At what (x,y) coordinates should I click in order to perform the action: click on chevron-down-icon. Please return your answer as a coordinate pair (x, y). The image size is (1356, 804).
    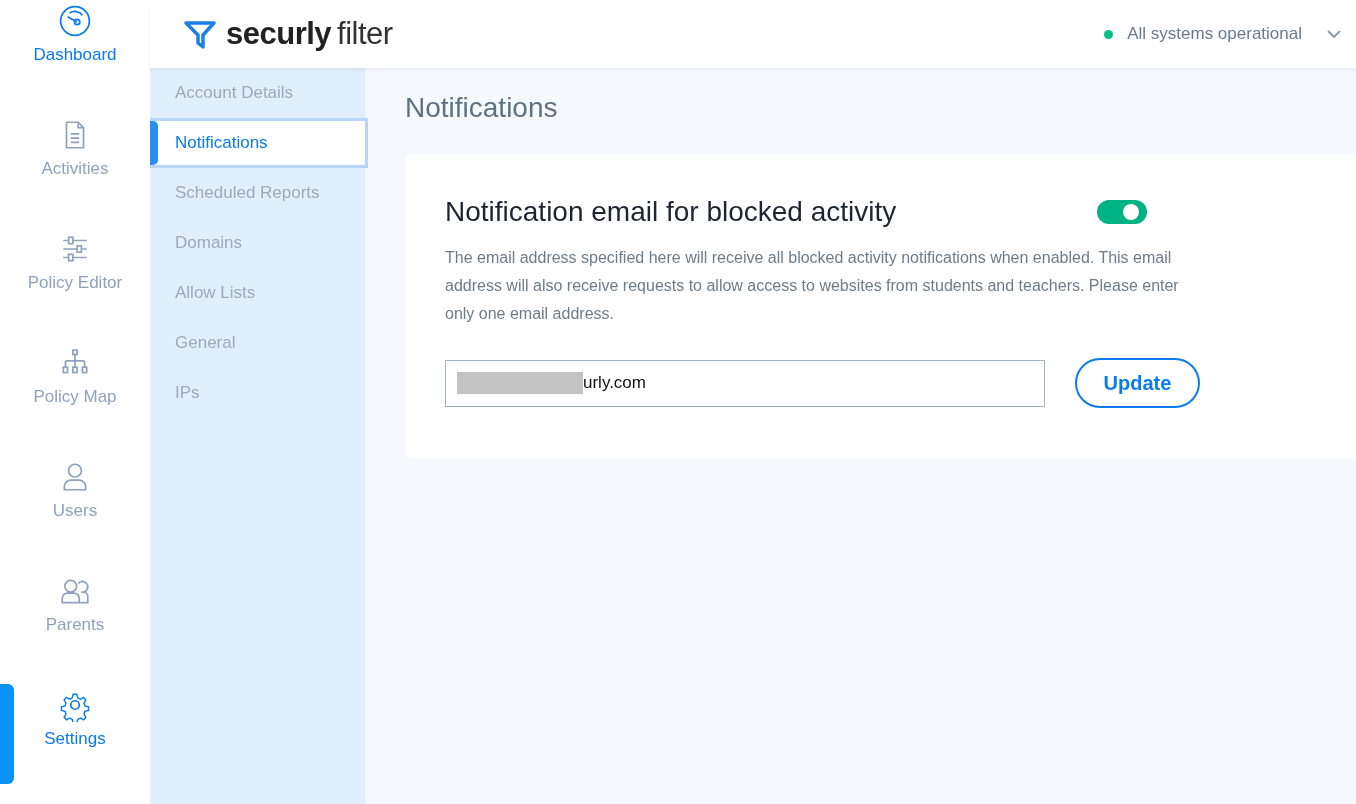
    Looking at the image, I should click on (1334, 34).